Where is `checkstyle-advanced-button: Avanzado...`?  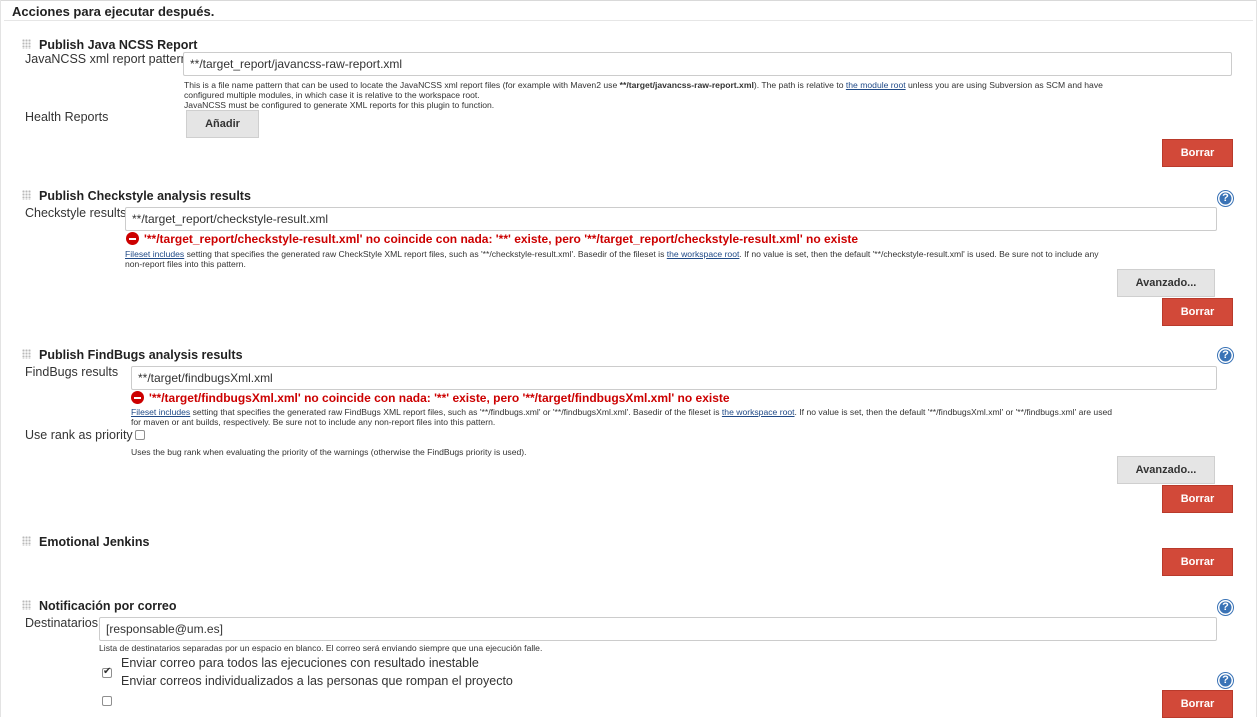 checkstyle-advanced-button: Avanzado... is located at coordinates (1166, 283).